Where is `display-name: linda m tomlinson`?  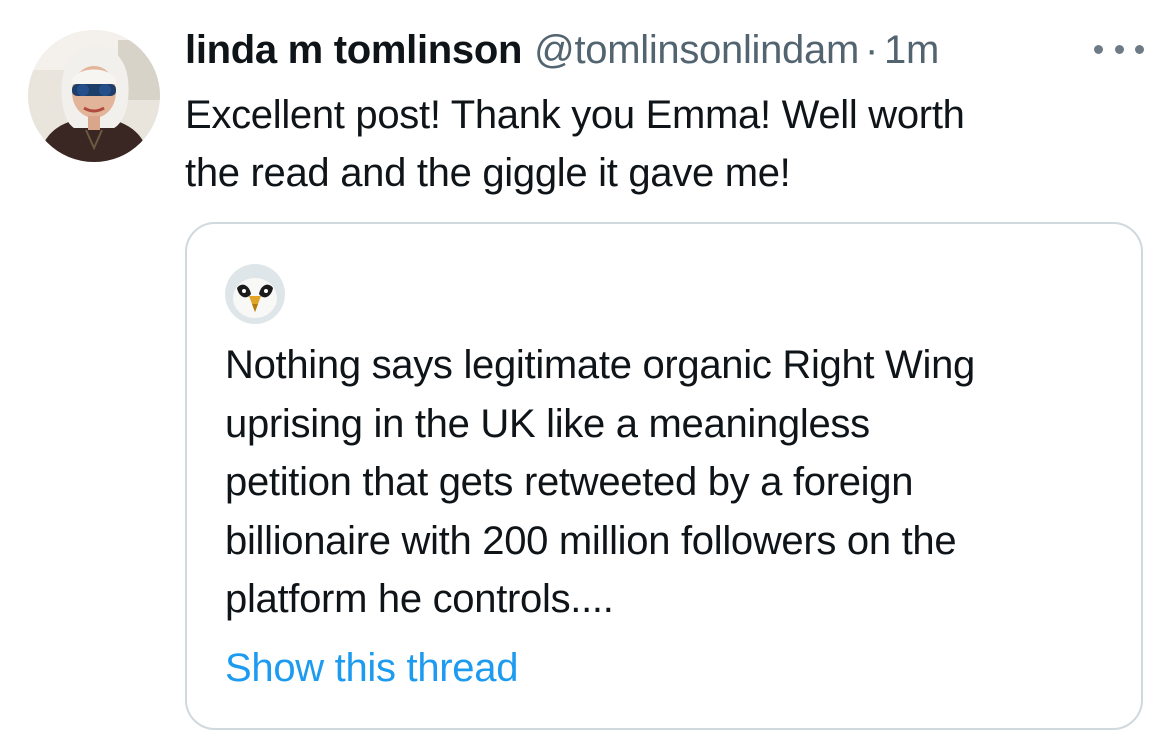
display-name: linda m tomlinson is located at coordinates (353, 50).